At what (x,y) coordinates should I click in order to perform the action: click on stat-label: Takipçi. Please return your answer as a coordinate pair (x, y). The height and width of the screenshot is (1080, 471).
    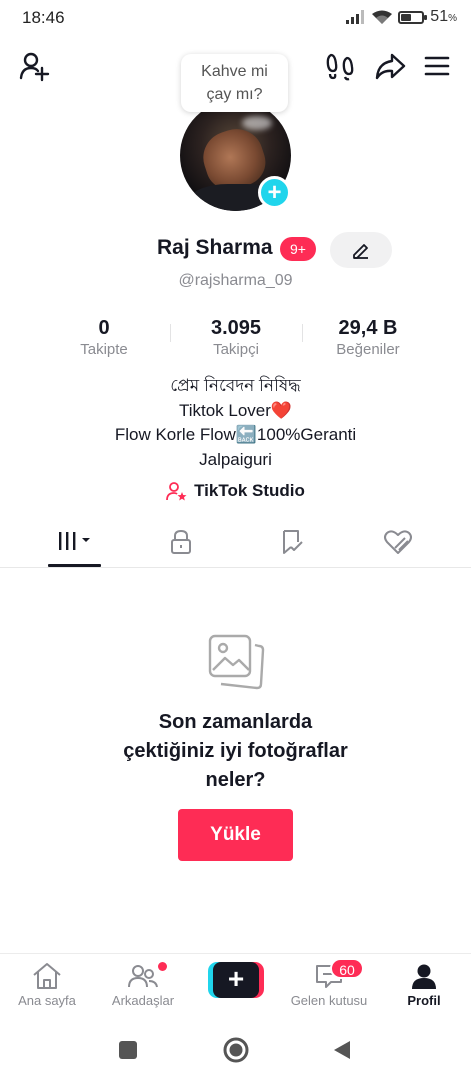
    Looking at the image, I should click on (236, 349).